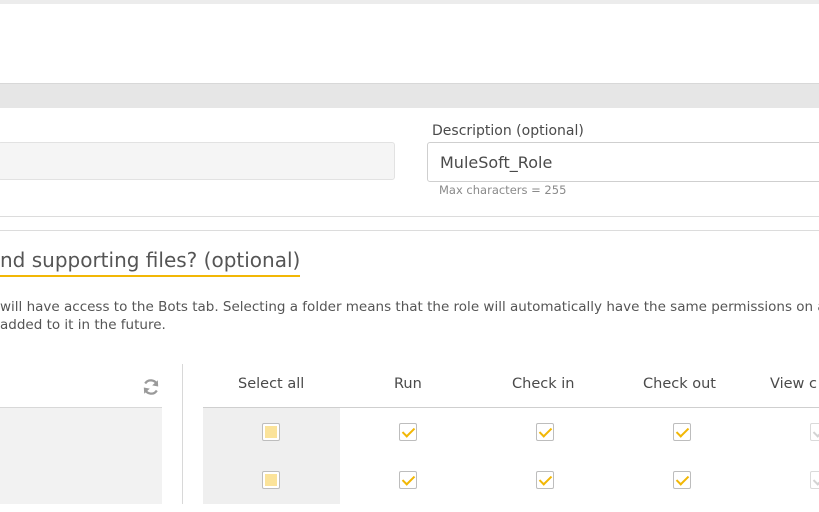  Describe the element at coordinates (150, 262) in the screenshot. I see `section-heading: nd supporting files? (optional)` at that location.